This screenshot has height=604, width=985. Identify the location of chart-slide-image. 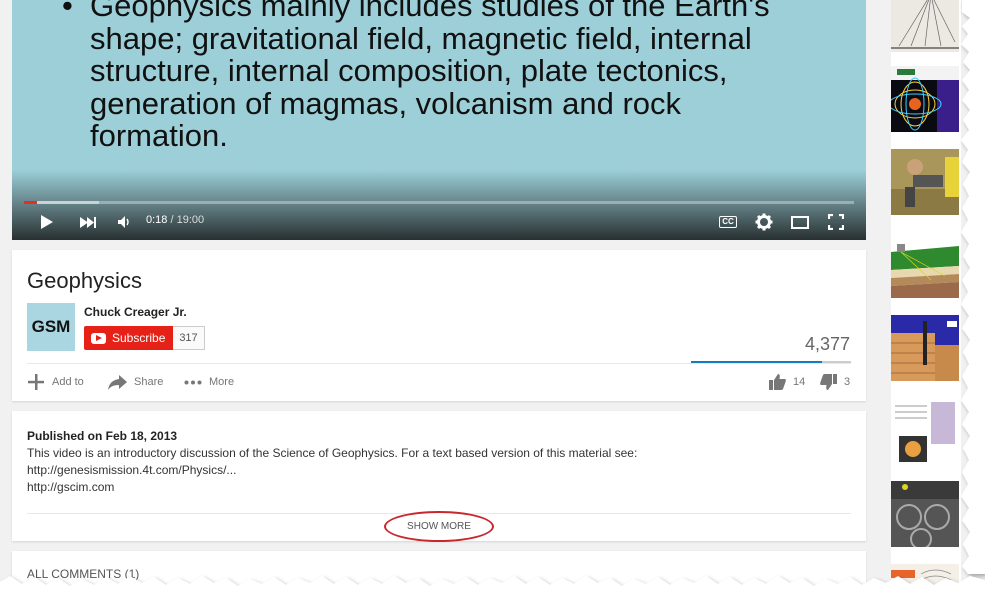
(925, 431).